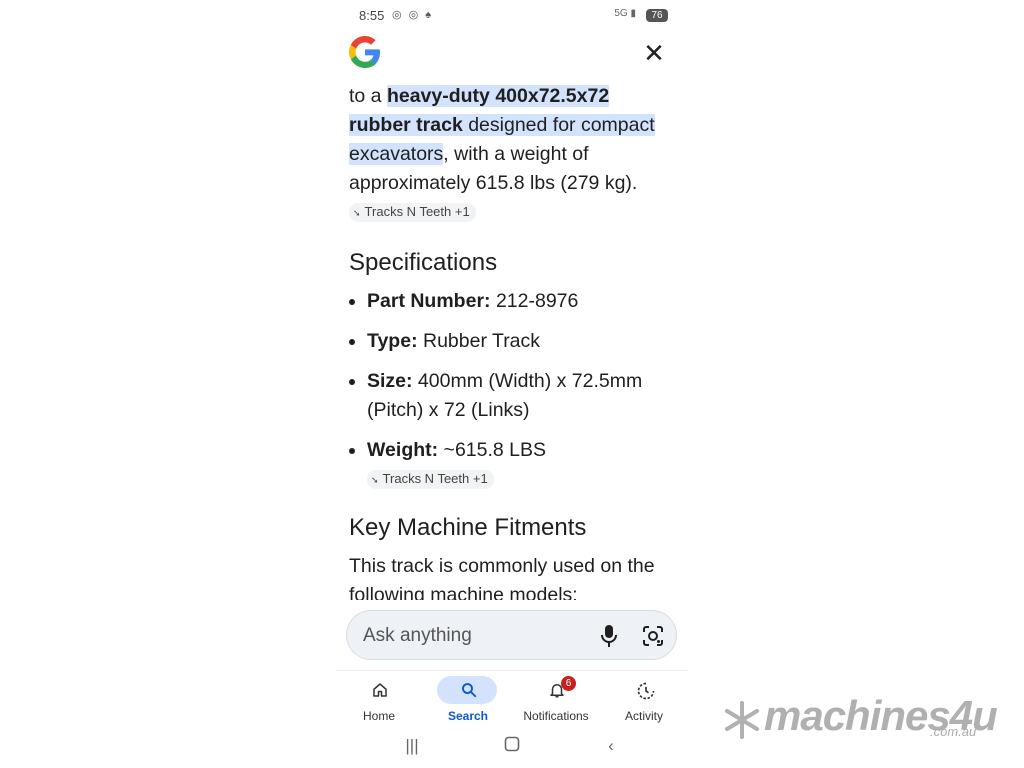  What do you see at coordinates (392, 341) in the screenshot?
I see `spec-label: Type:` at bounding box center [392, 341].